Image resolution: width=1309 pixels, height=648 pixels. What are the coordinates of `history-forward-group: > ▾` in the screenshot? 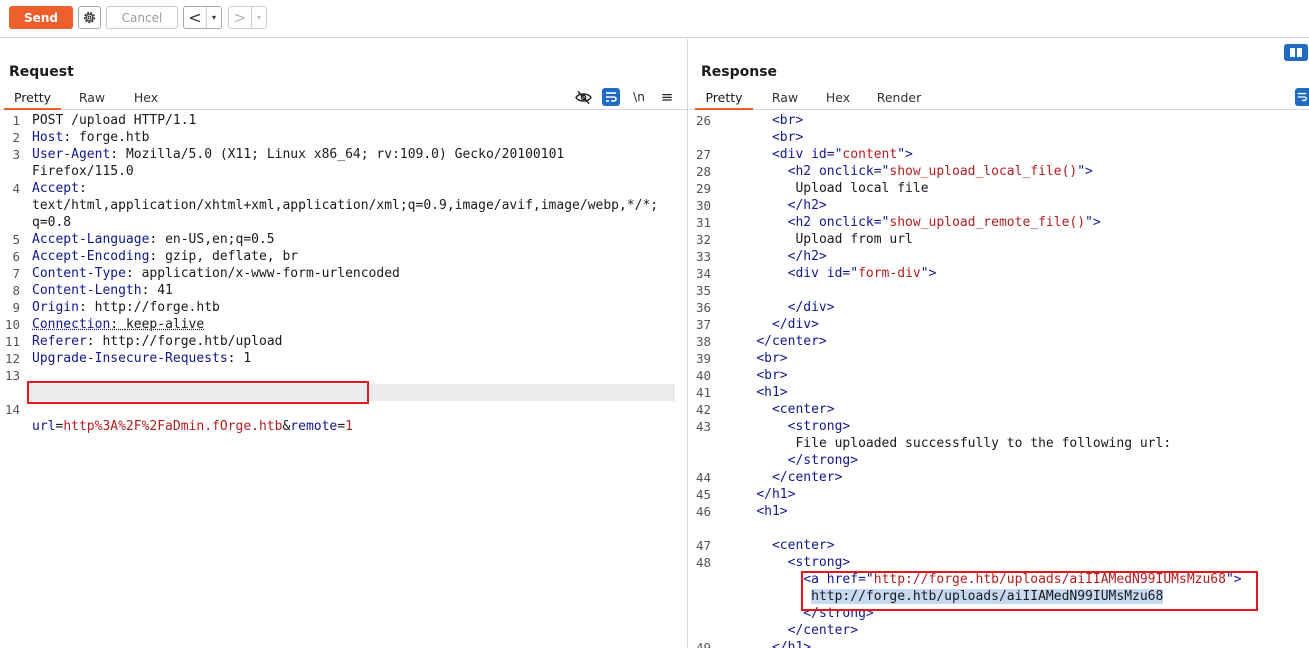 It's located at (247, 17).